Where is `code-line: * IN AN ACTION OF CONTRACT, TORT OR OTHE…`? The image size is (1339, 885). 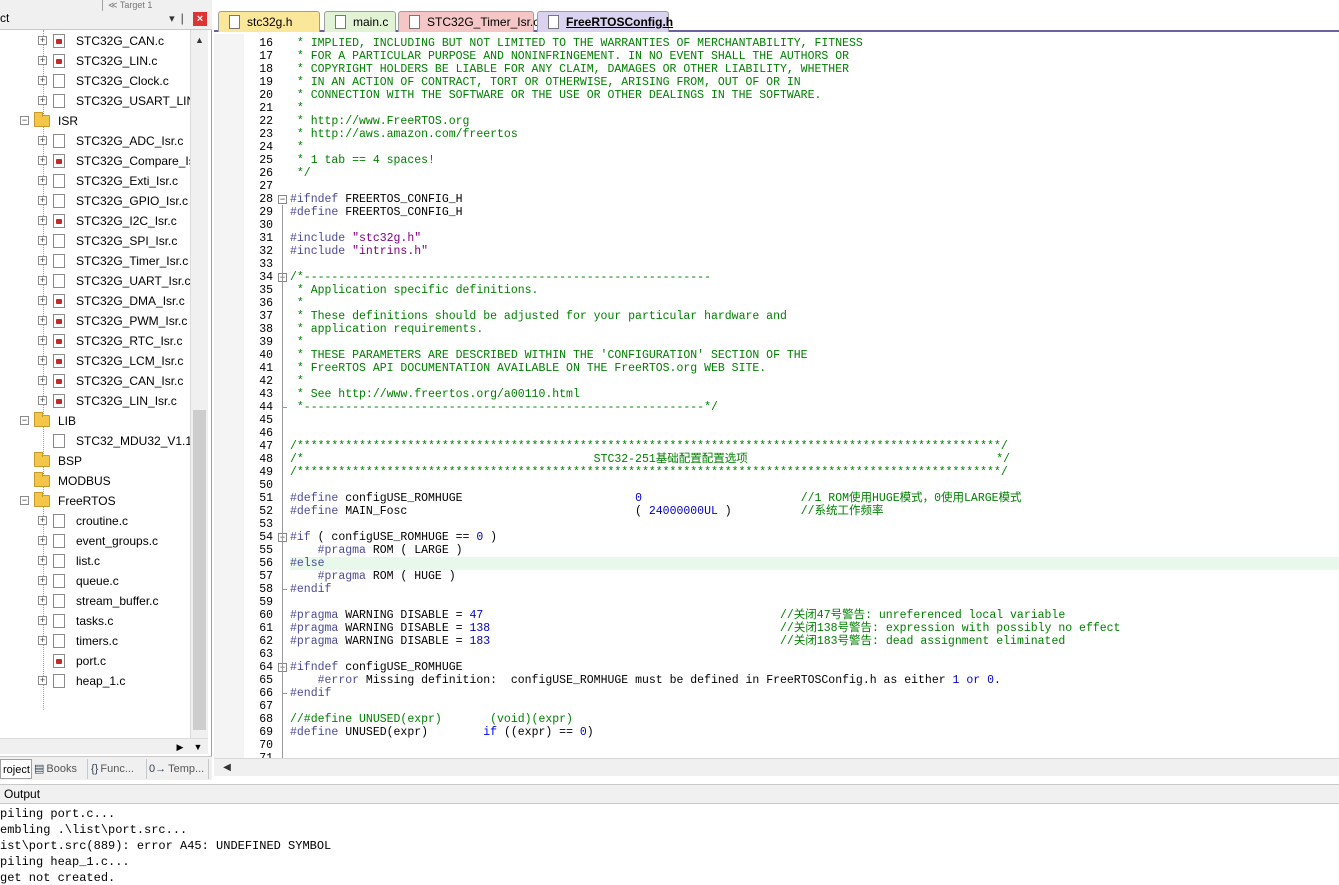
code-line: * IN AN ACTION OF CONTRACT, TORT OR OTHE… is located at coordinates (545, 82).